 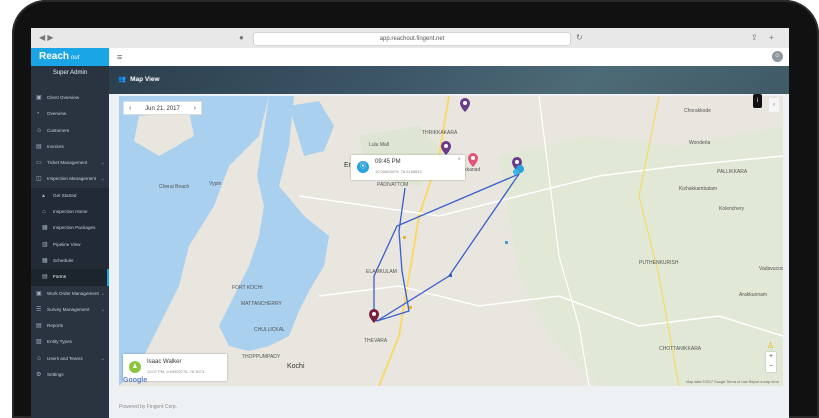 I want to click on sidebar-item-label: Customers, so click(x=58, y=130).